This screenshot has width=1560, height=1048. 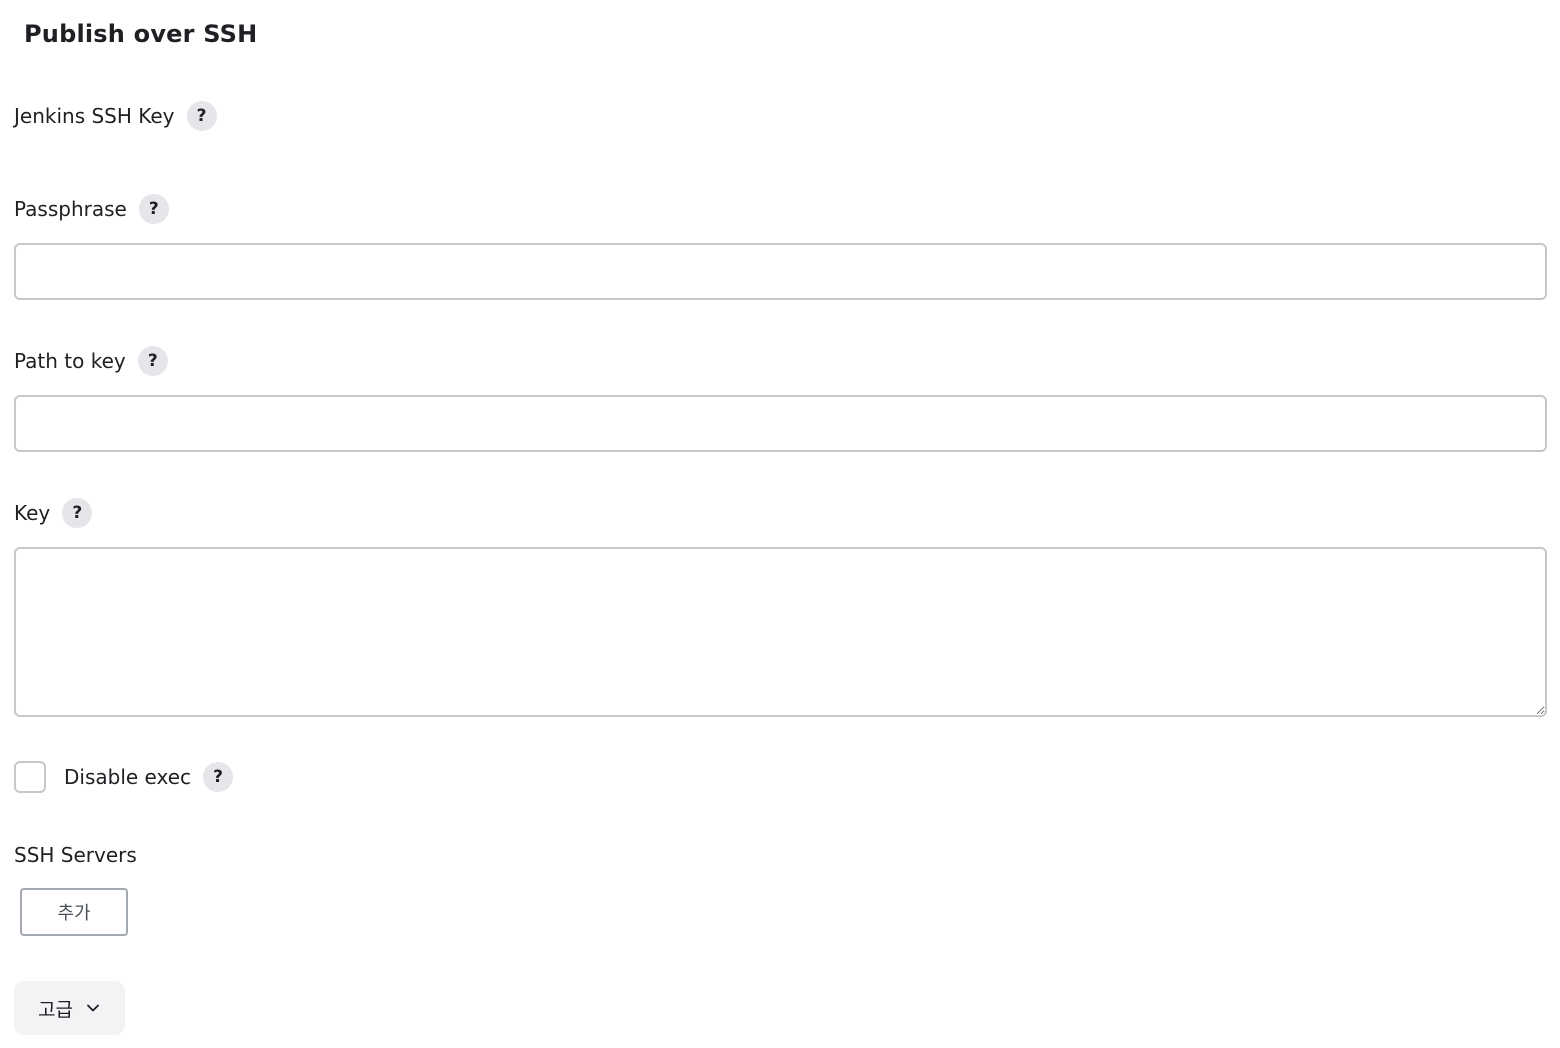 I want to click on passphrase-input, so click(x=780, y=271).